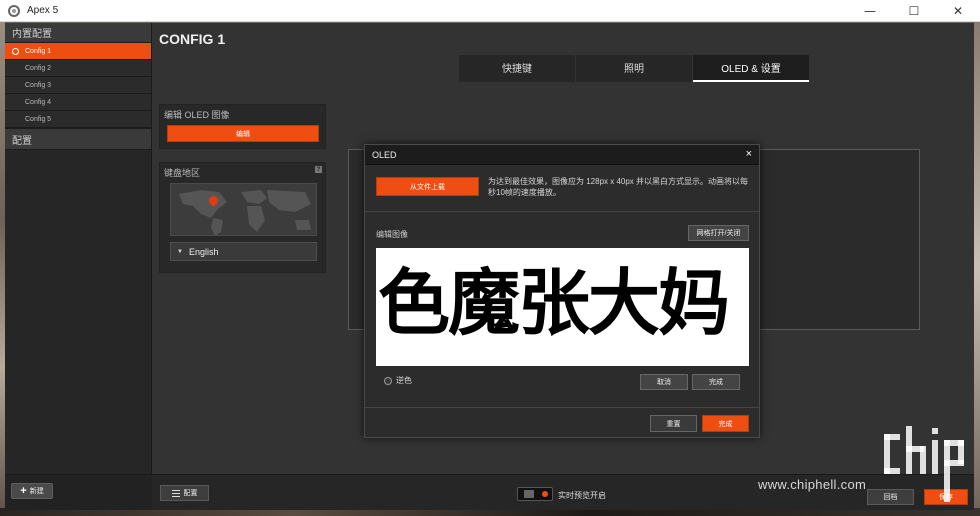 This screenshot has width=980, height=516. I want to click on window-controls: — ☐ ✕, so click(914, 11).